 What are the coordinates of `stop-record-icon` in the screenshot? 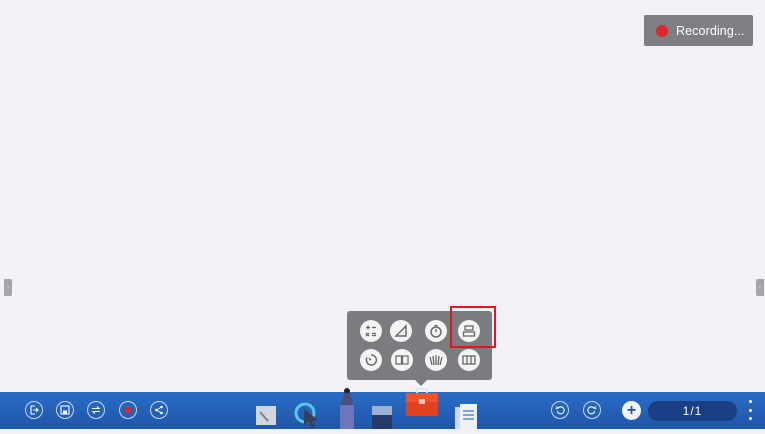 It's located at (128, 410).